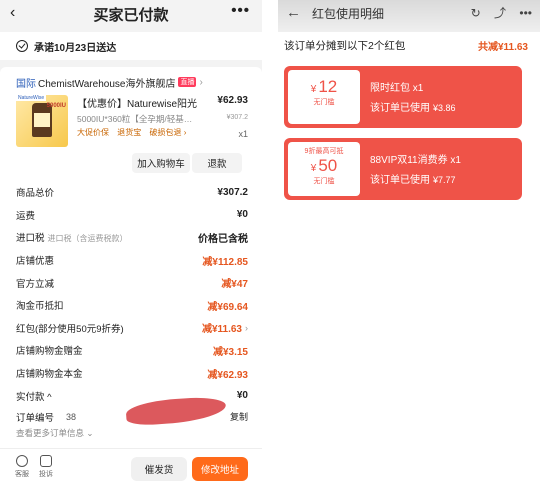 This screenshot has height=492, width=540. Describe the element at coordinates (35, 284) in the screenshot. I see `price-row-label-text: 官方立减` at that location.